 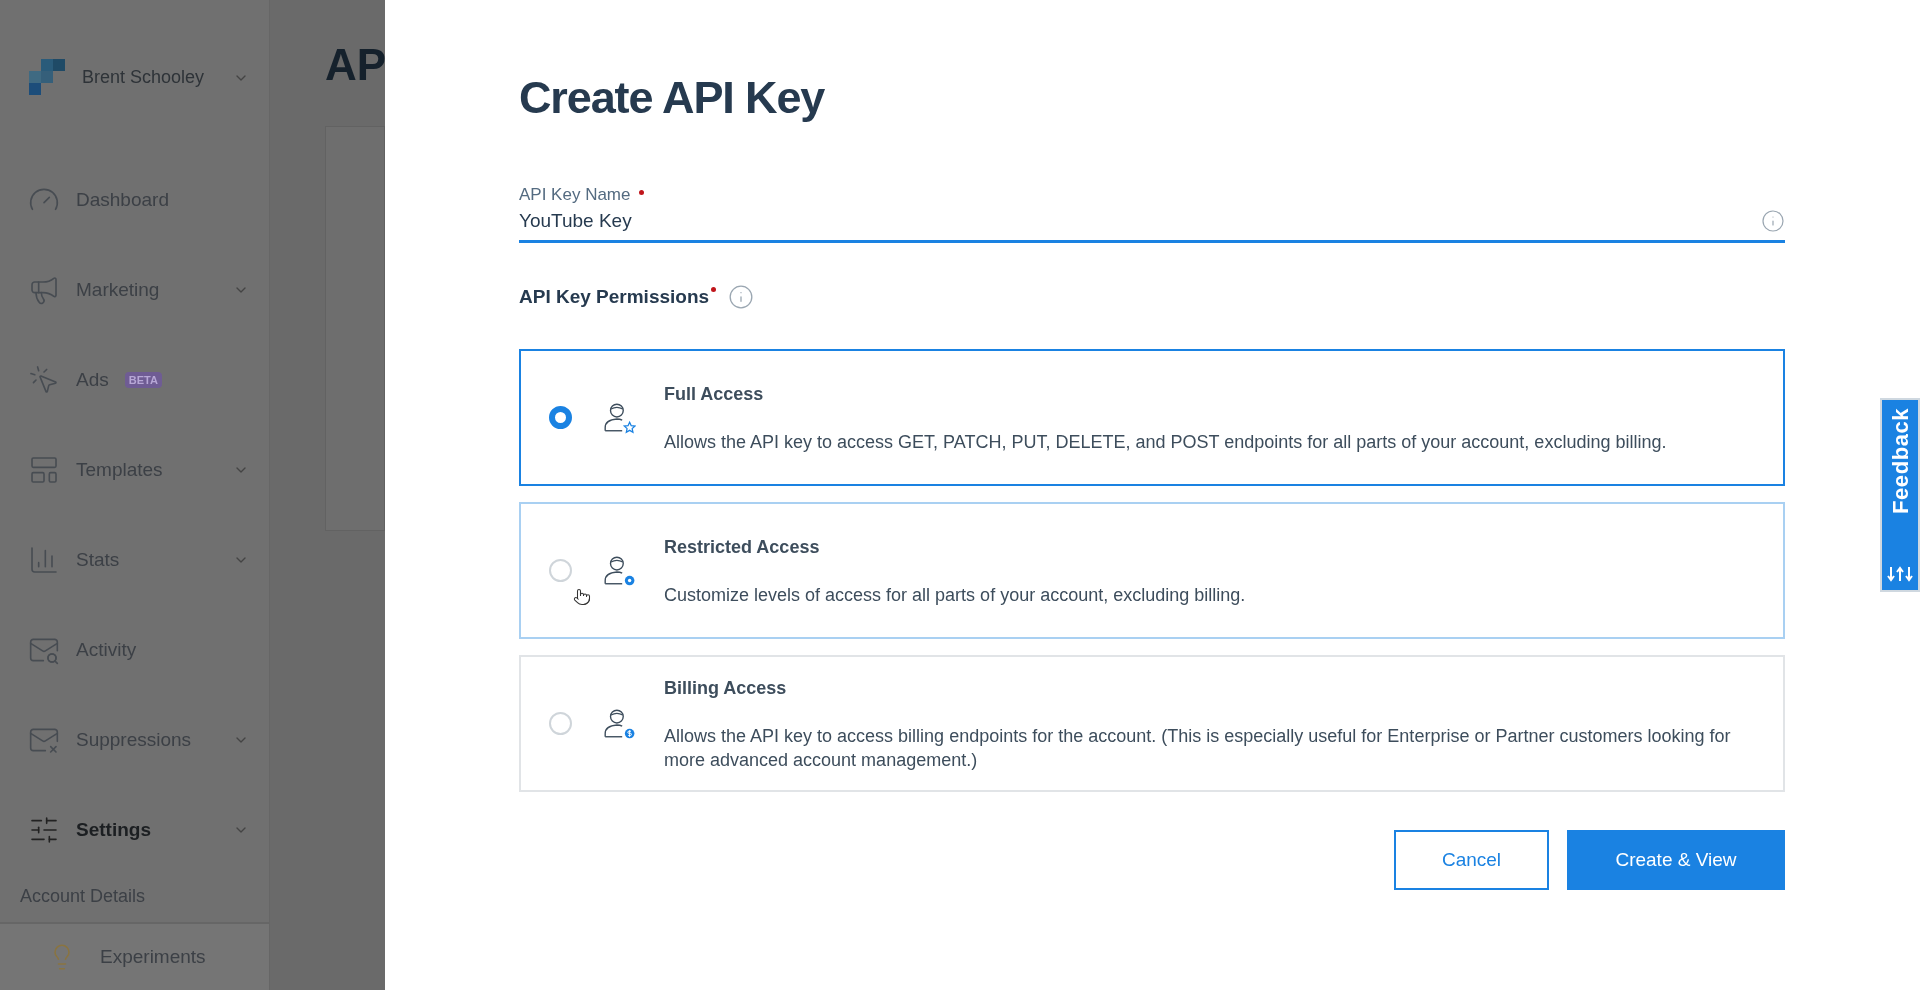 What do you see at coordinates (1471, 860) in the screenshot?
I see `cancel-button: Cancel` at bounding box center [1471, 860].